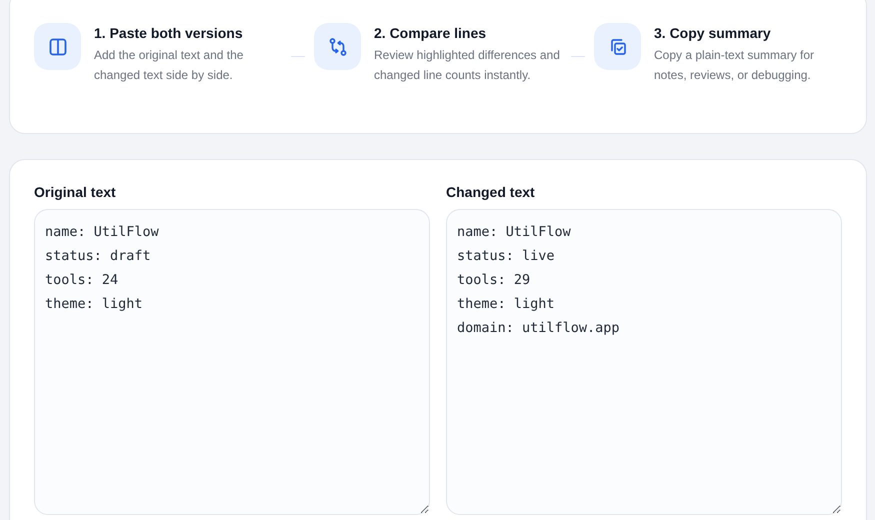 The image size is (875, 520). What do you see at coordinates (491, 192) in the screenshot?
I see `editor-label: Changed text` at bounding box center [491, 192].